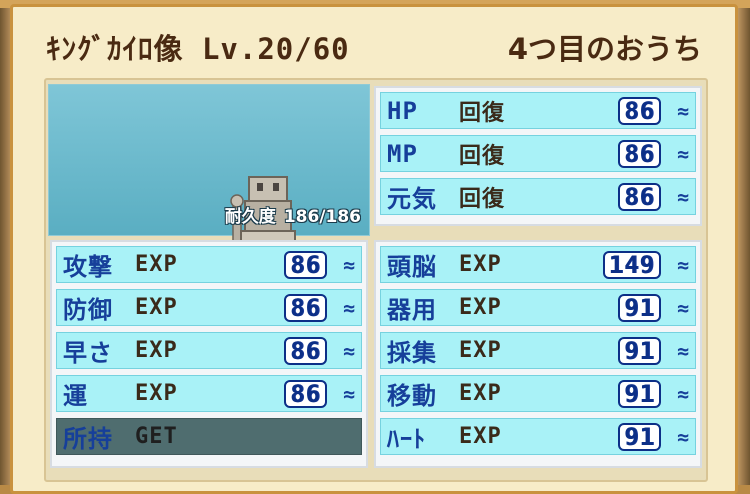 The image size is (750, 494). I want to click on stat-label: 採集, so click(412, 353).